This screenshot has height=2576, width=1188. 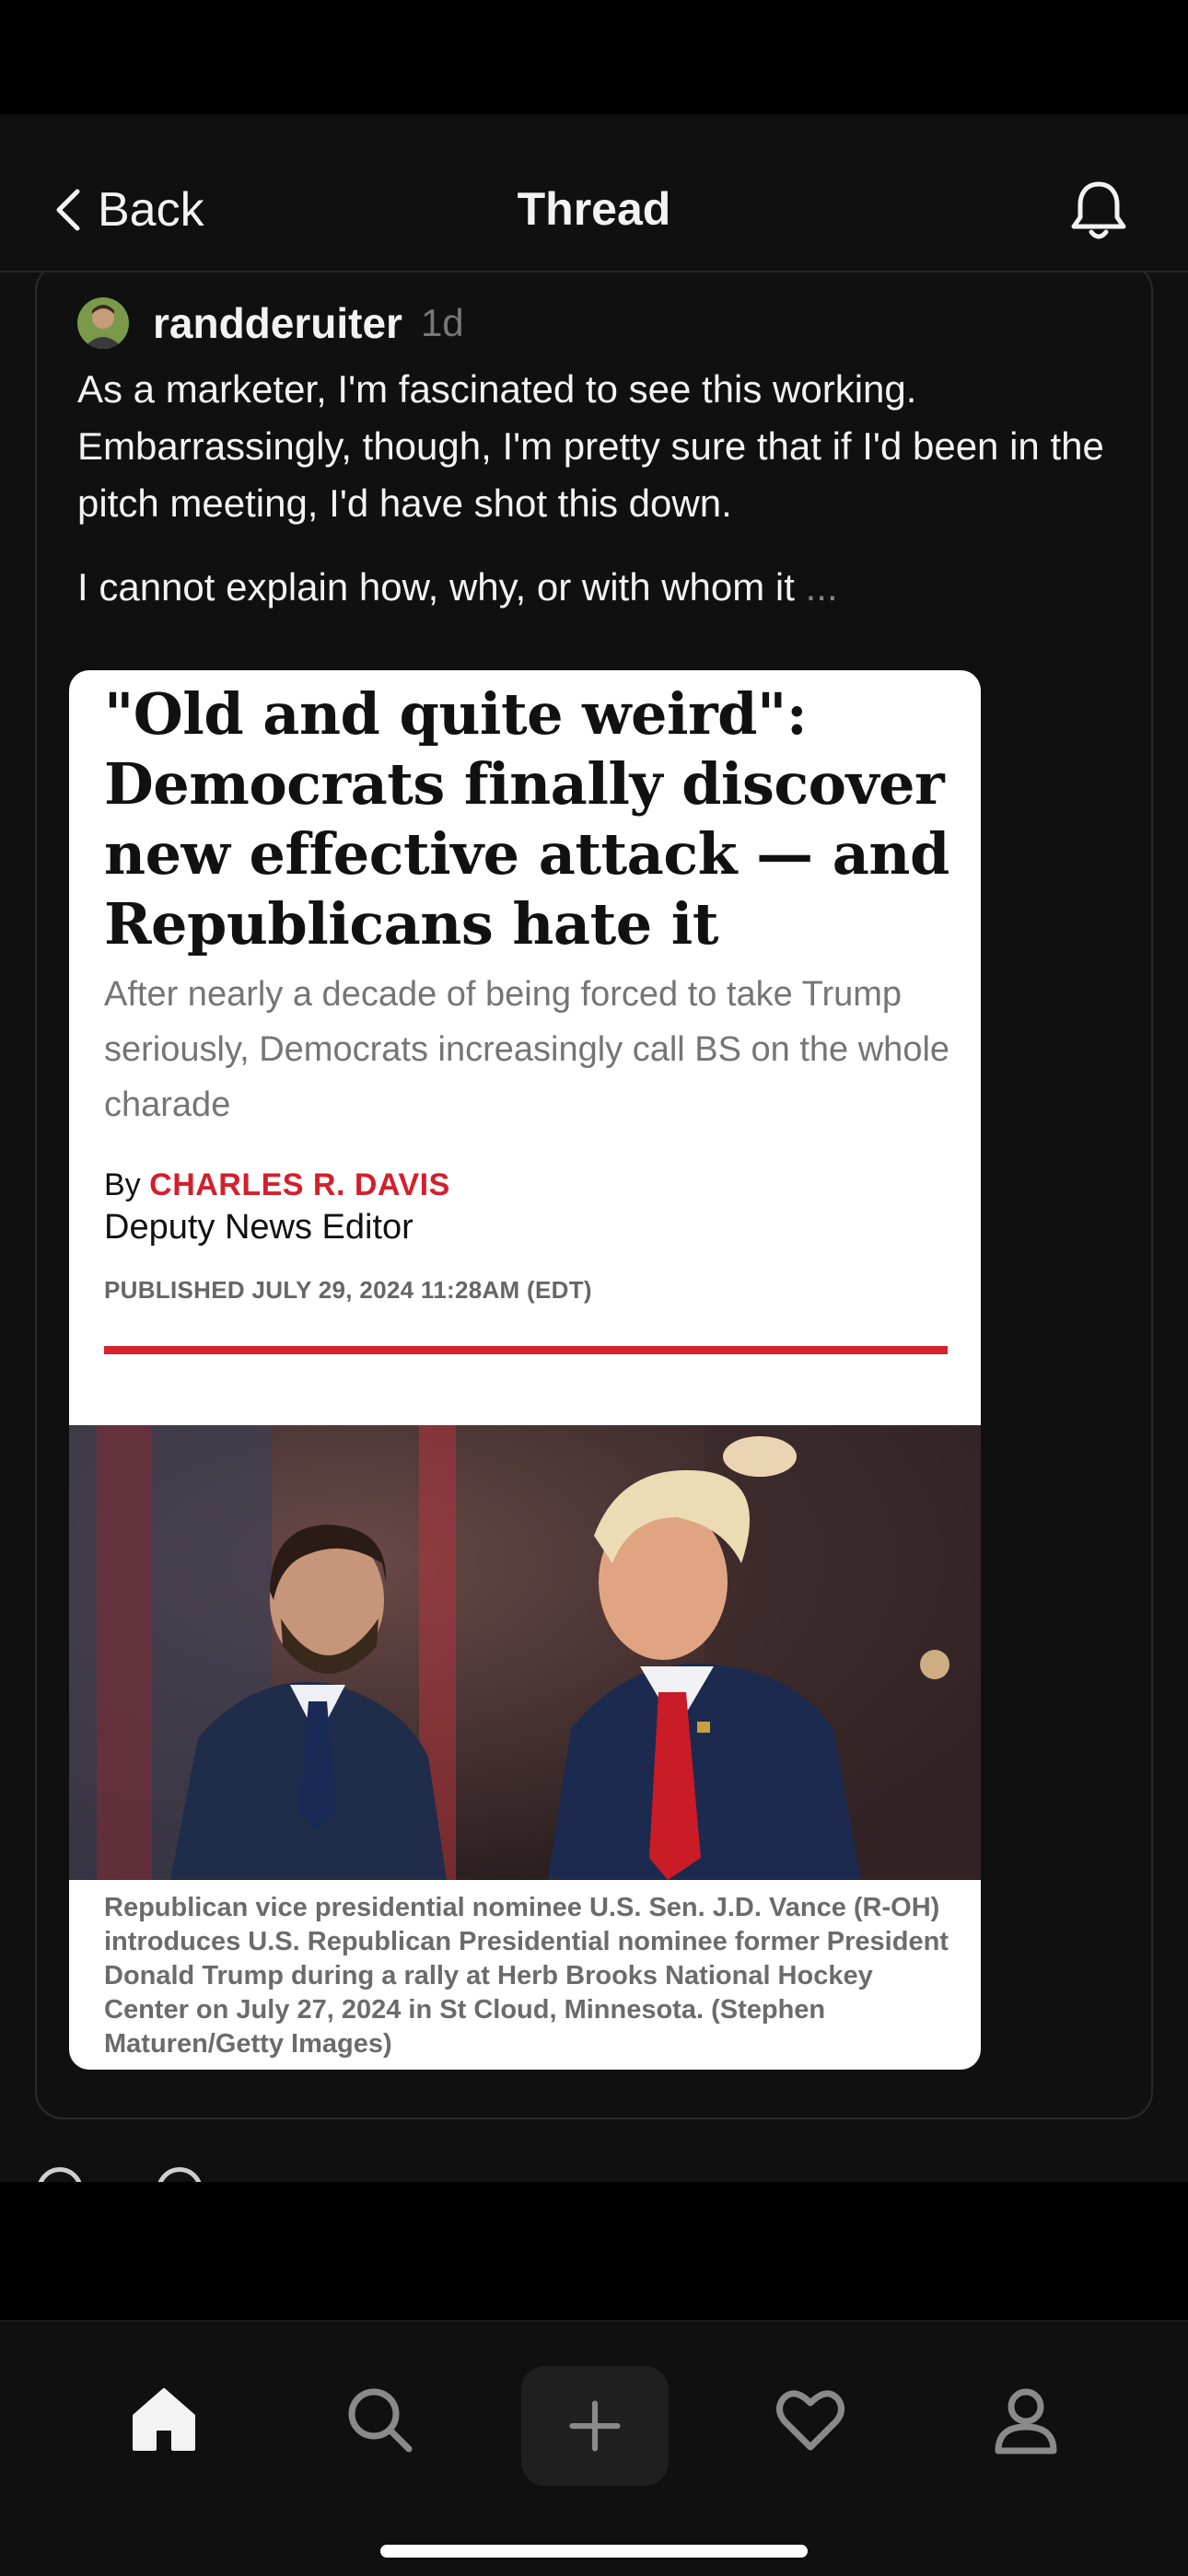 I want to click on bottom-tab-bar, so click(x=594, y=2448).